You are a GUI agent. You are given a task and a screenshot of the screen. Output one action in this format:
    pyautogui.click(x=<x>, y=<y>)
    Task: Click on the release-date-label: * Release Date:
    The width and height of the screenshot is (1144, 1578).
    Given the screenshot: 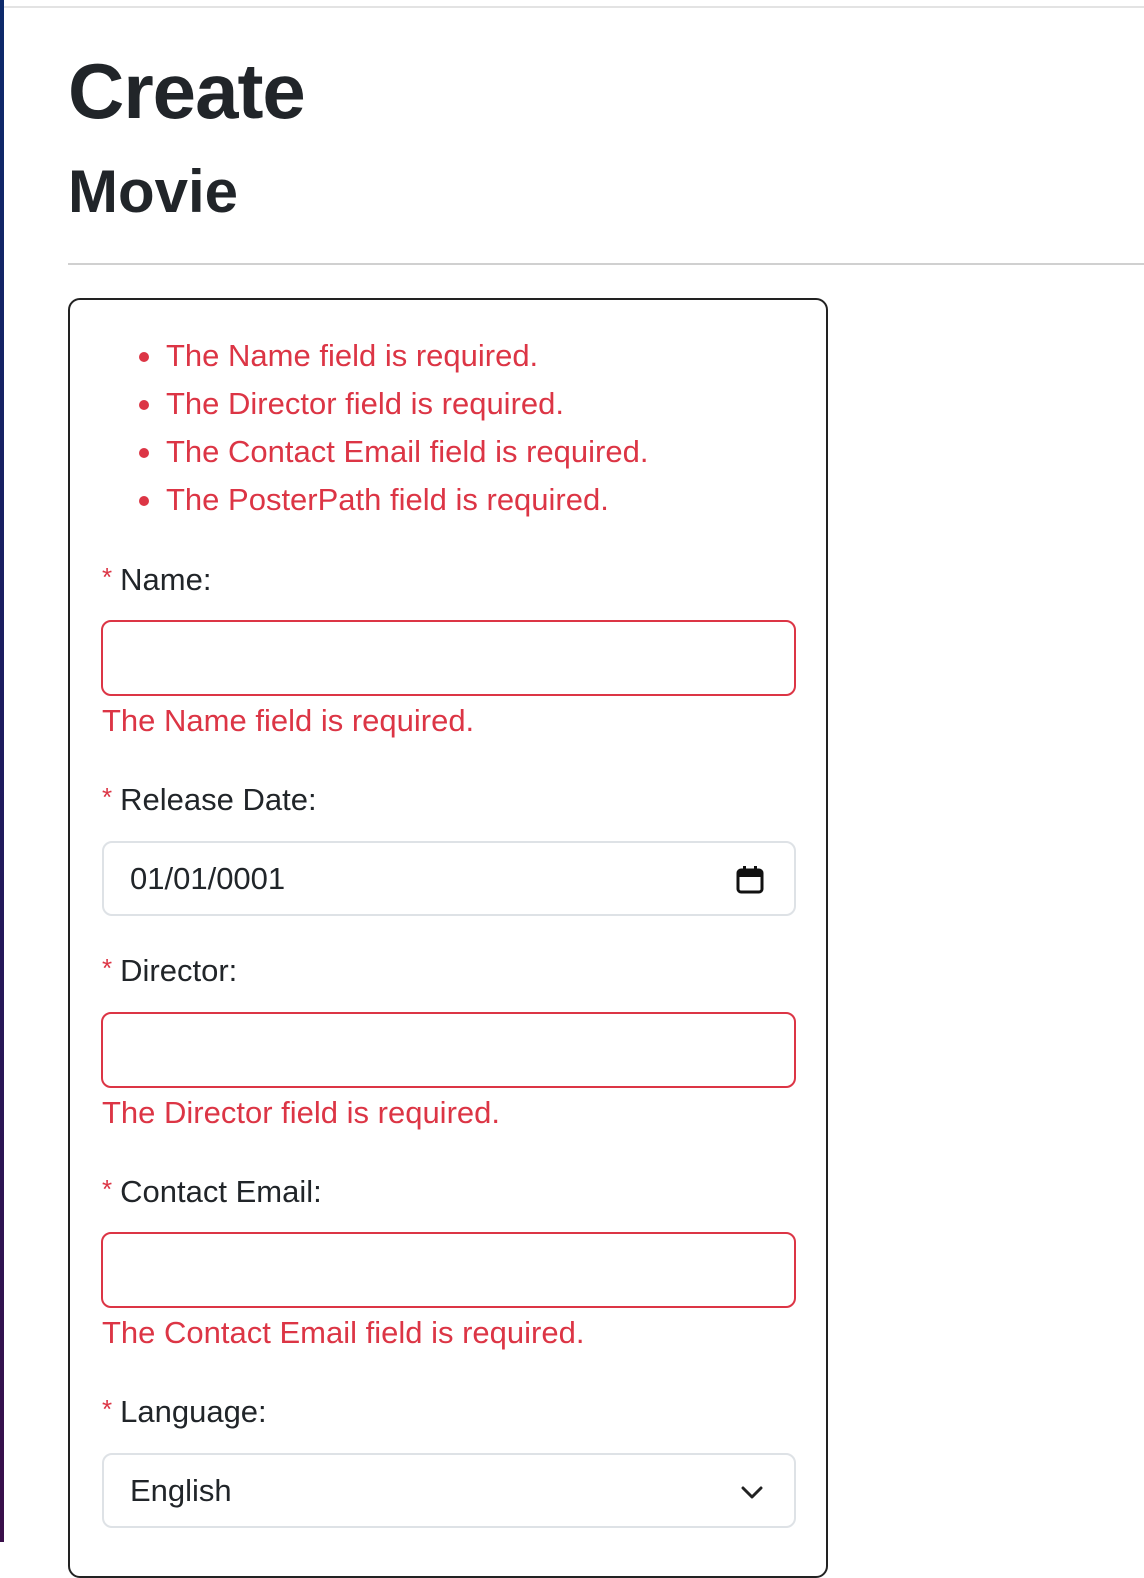 What is the action you would take?
    pyautogui.click(x=209, y=800)
    